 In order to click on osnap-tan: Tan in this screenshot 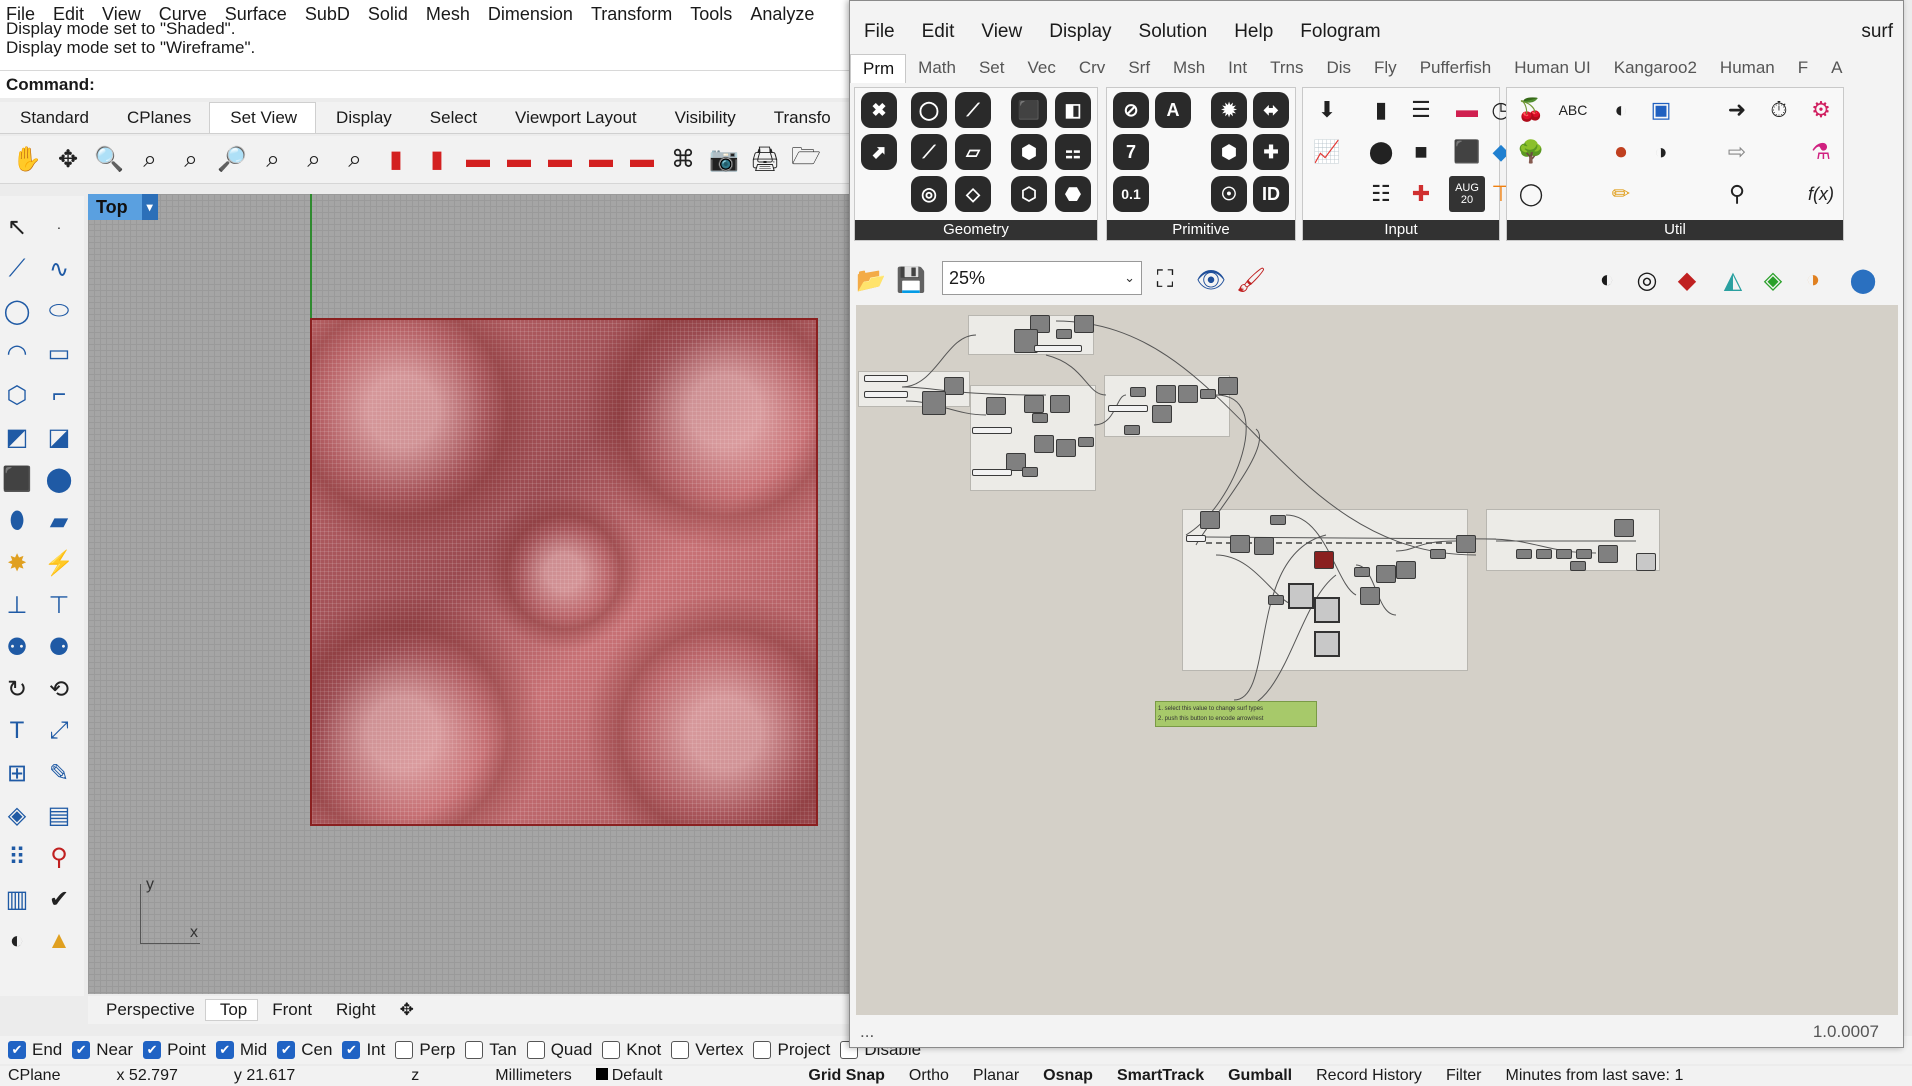, I will do `click(491, 1050)`.